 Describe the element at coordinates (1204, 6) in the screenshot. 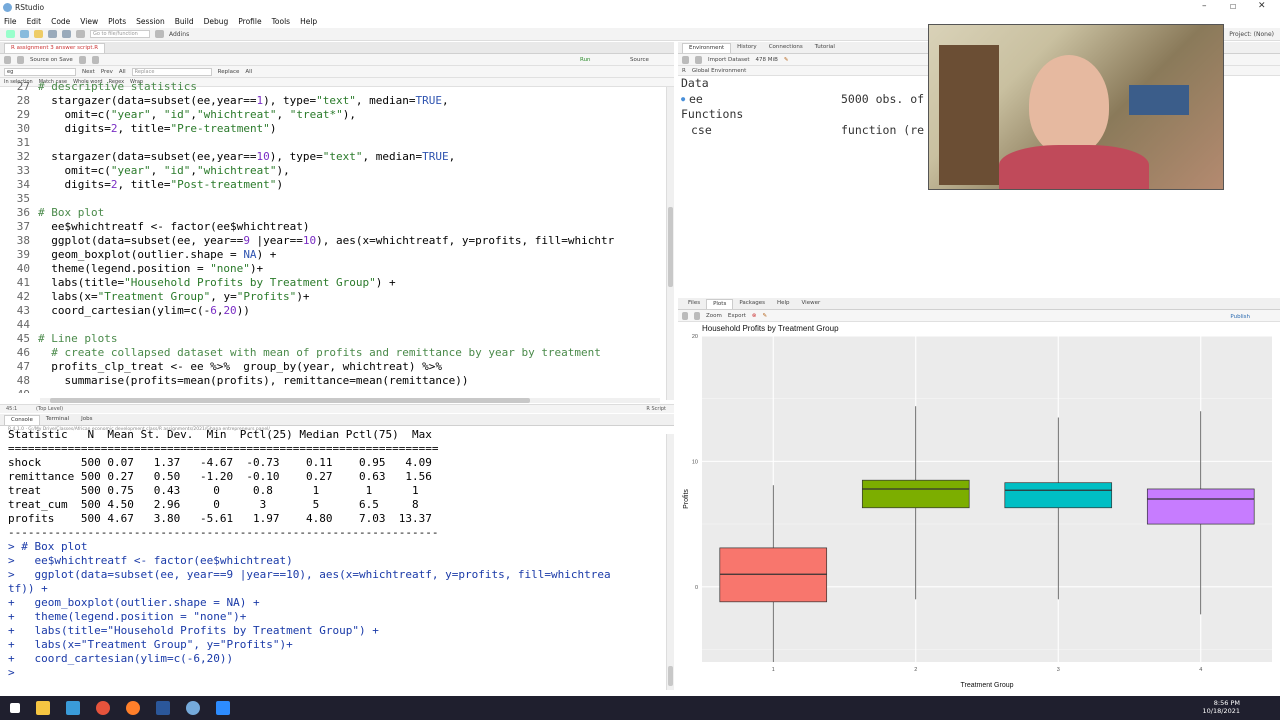

I see `minimize-icon: –` at that location.